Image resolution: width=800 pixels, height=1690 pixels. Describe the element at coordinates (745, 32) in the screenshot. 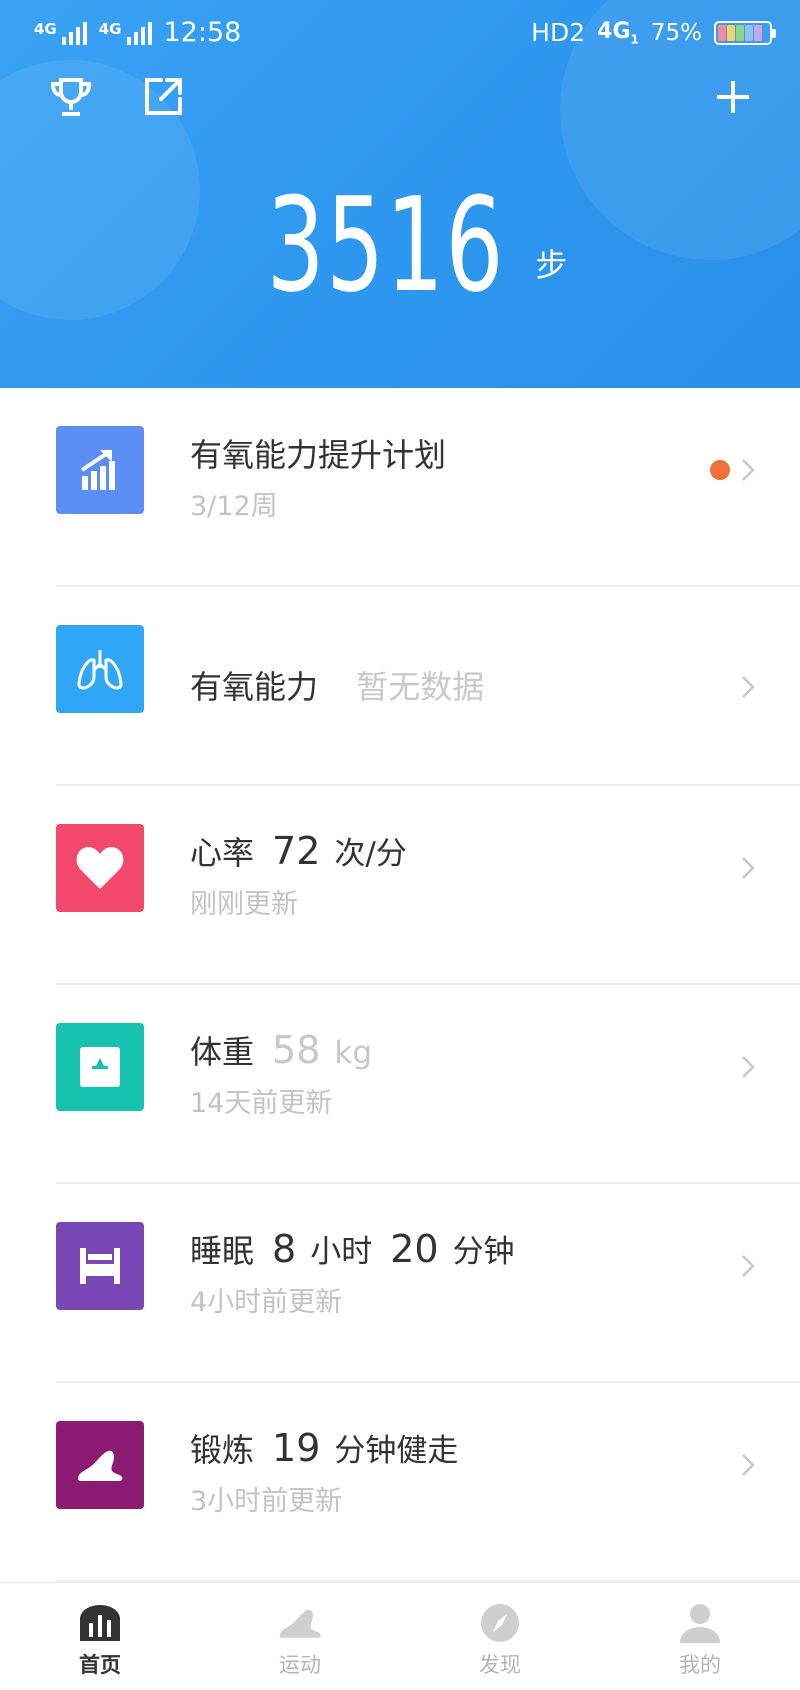

I see `battery-icon` at that location.